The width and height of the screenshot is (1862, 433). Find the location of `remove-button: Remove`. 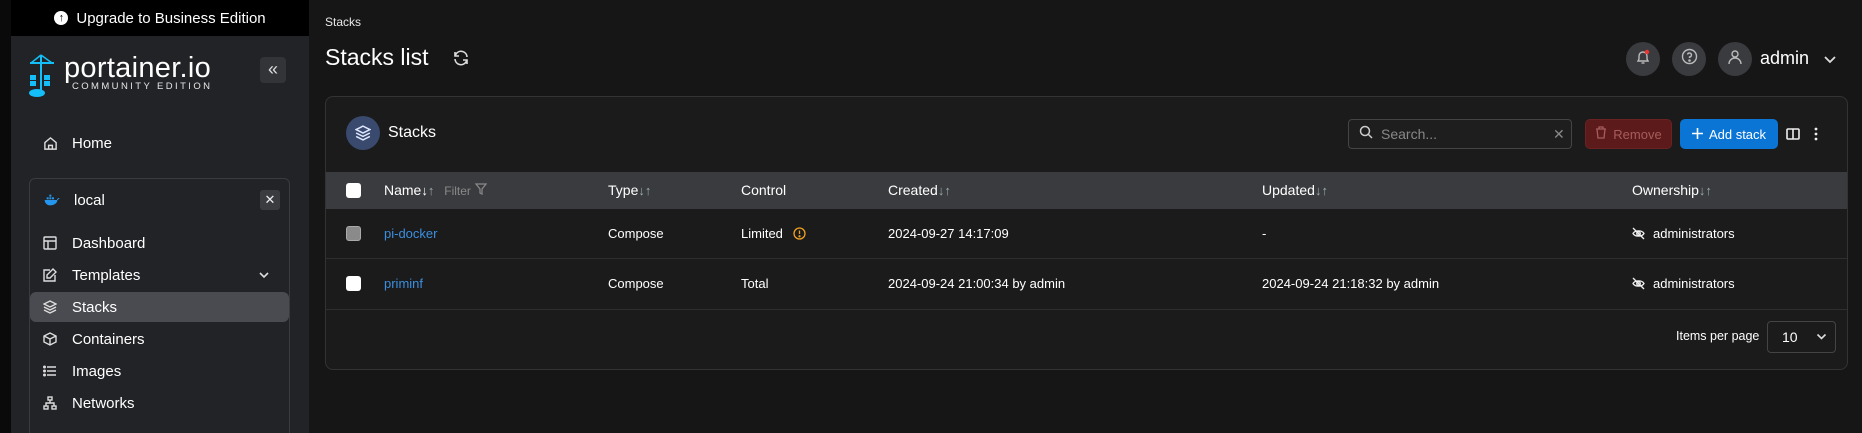

remove-button: Remove is located at coordinates (1628, 134).